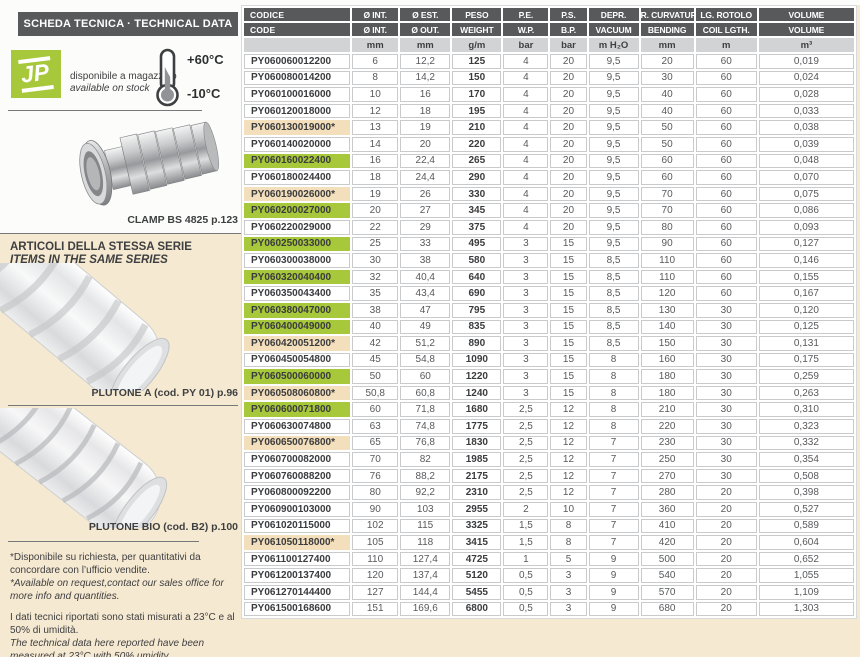 The height and width of the screenshot is (657, 860). What do you see at coordinates (85, 327) in the screenshot?
I see `plutone-a-hose-image` at bounding box center [85, 327].